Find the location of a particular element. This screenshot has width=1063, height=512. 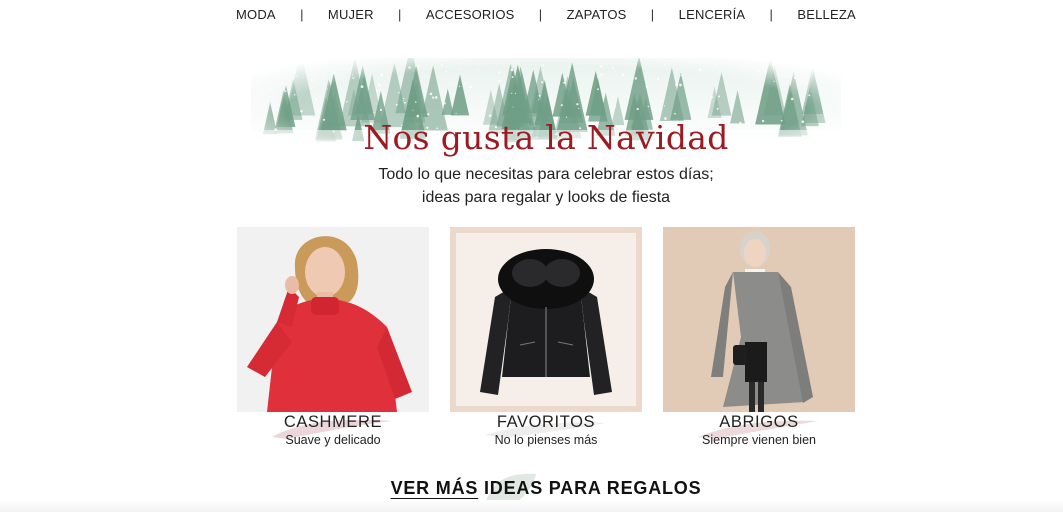

card-description: No lo pienses más is located at coordinates (546, 440).